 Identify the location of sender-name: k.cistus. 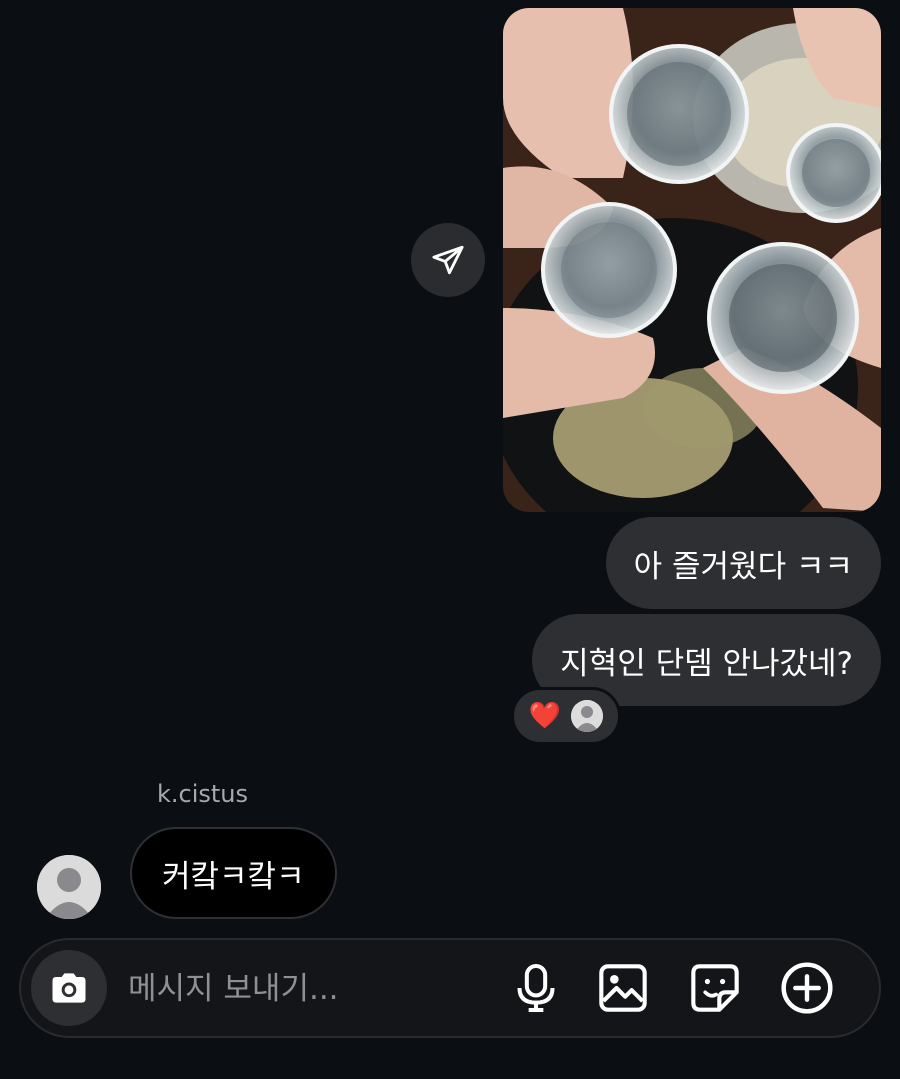
(203, 794).